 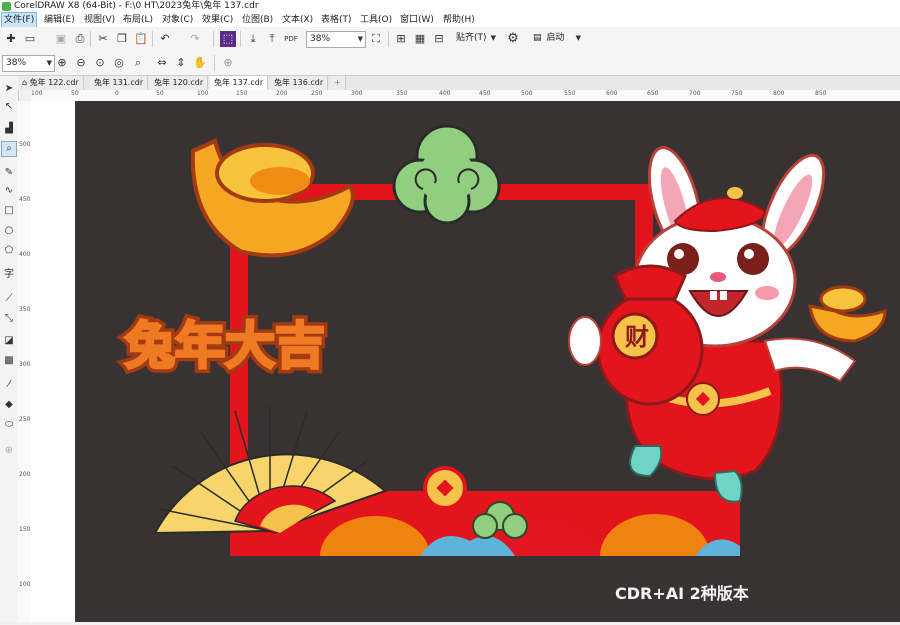 What do you see at coordinates (9, 191) in the screenshot?
I see `artistic-media-icon: ∿` at bounding box center [9, 191].